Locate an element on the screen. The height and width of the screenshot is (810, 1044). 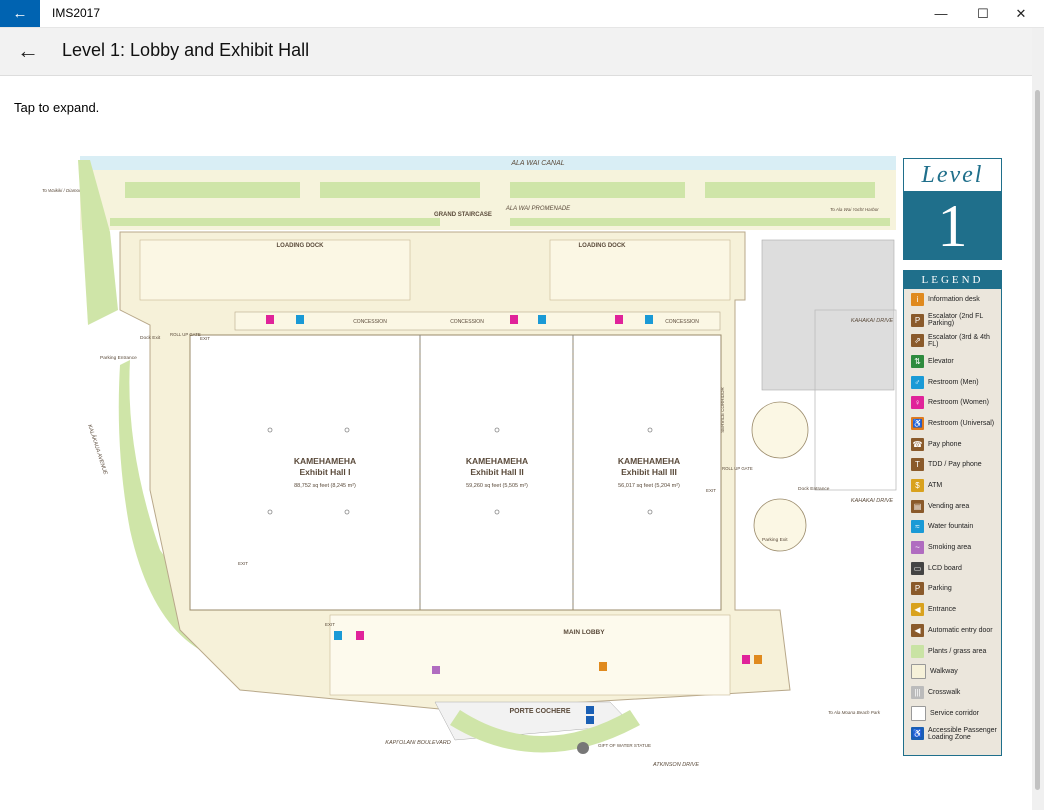
hall-2-subtitle: Exhibit Hall II is located at coordinates (496, 472).